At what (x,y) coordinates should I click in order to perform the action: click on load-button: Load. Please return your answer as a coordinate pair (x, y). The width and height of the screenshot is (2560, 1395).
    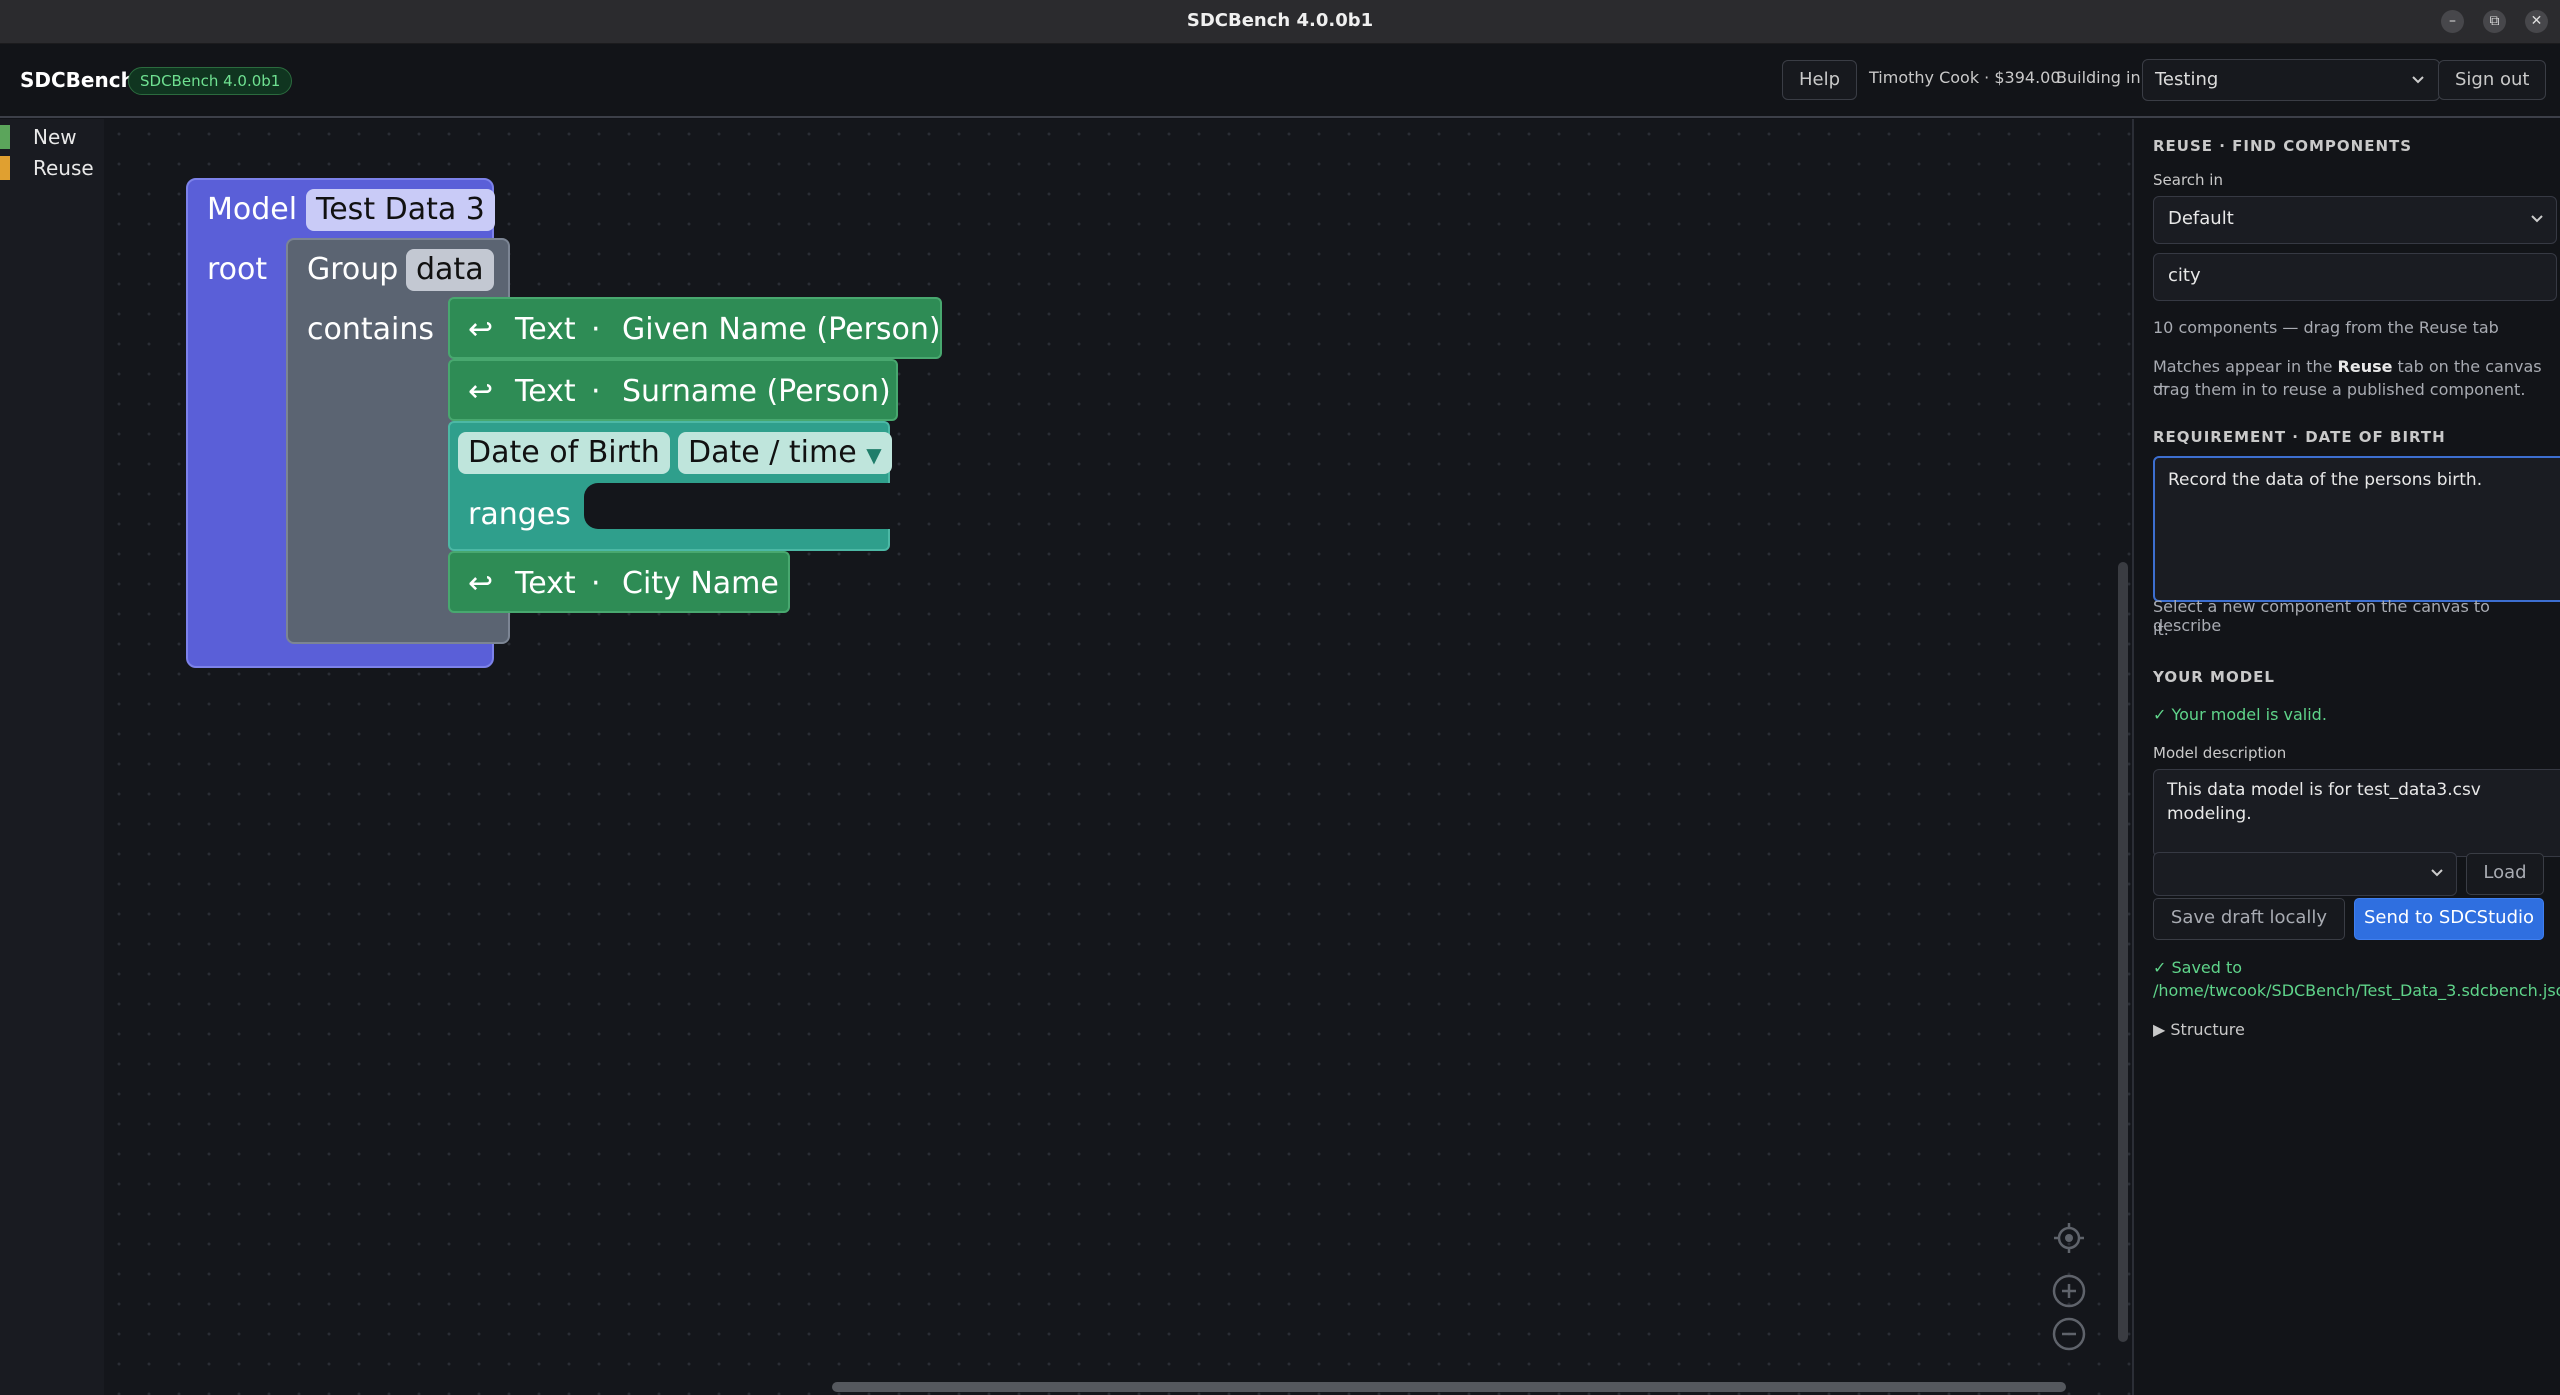
    Looking at the image, I should click on (2505, 874).